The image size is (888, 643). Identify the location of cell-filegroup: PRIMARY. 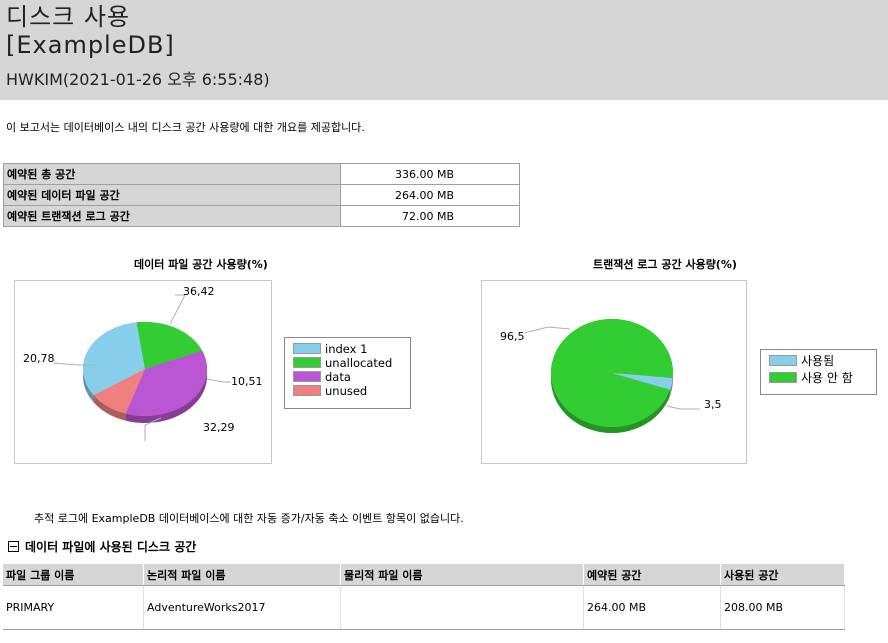
(73, 607).